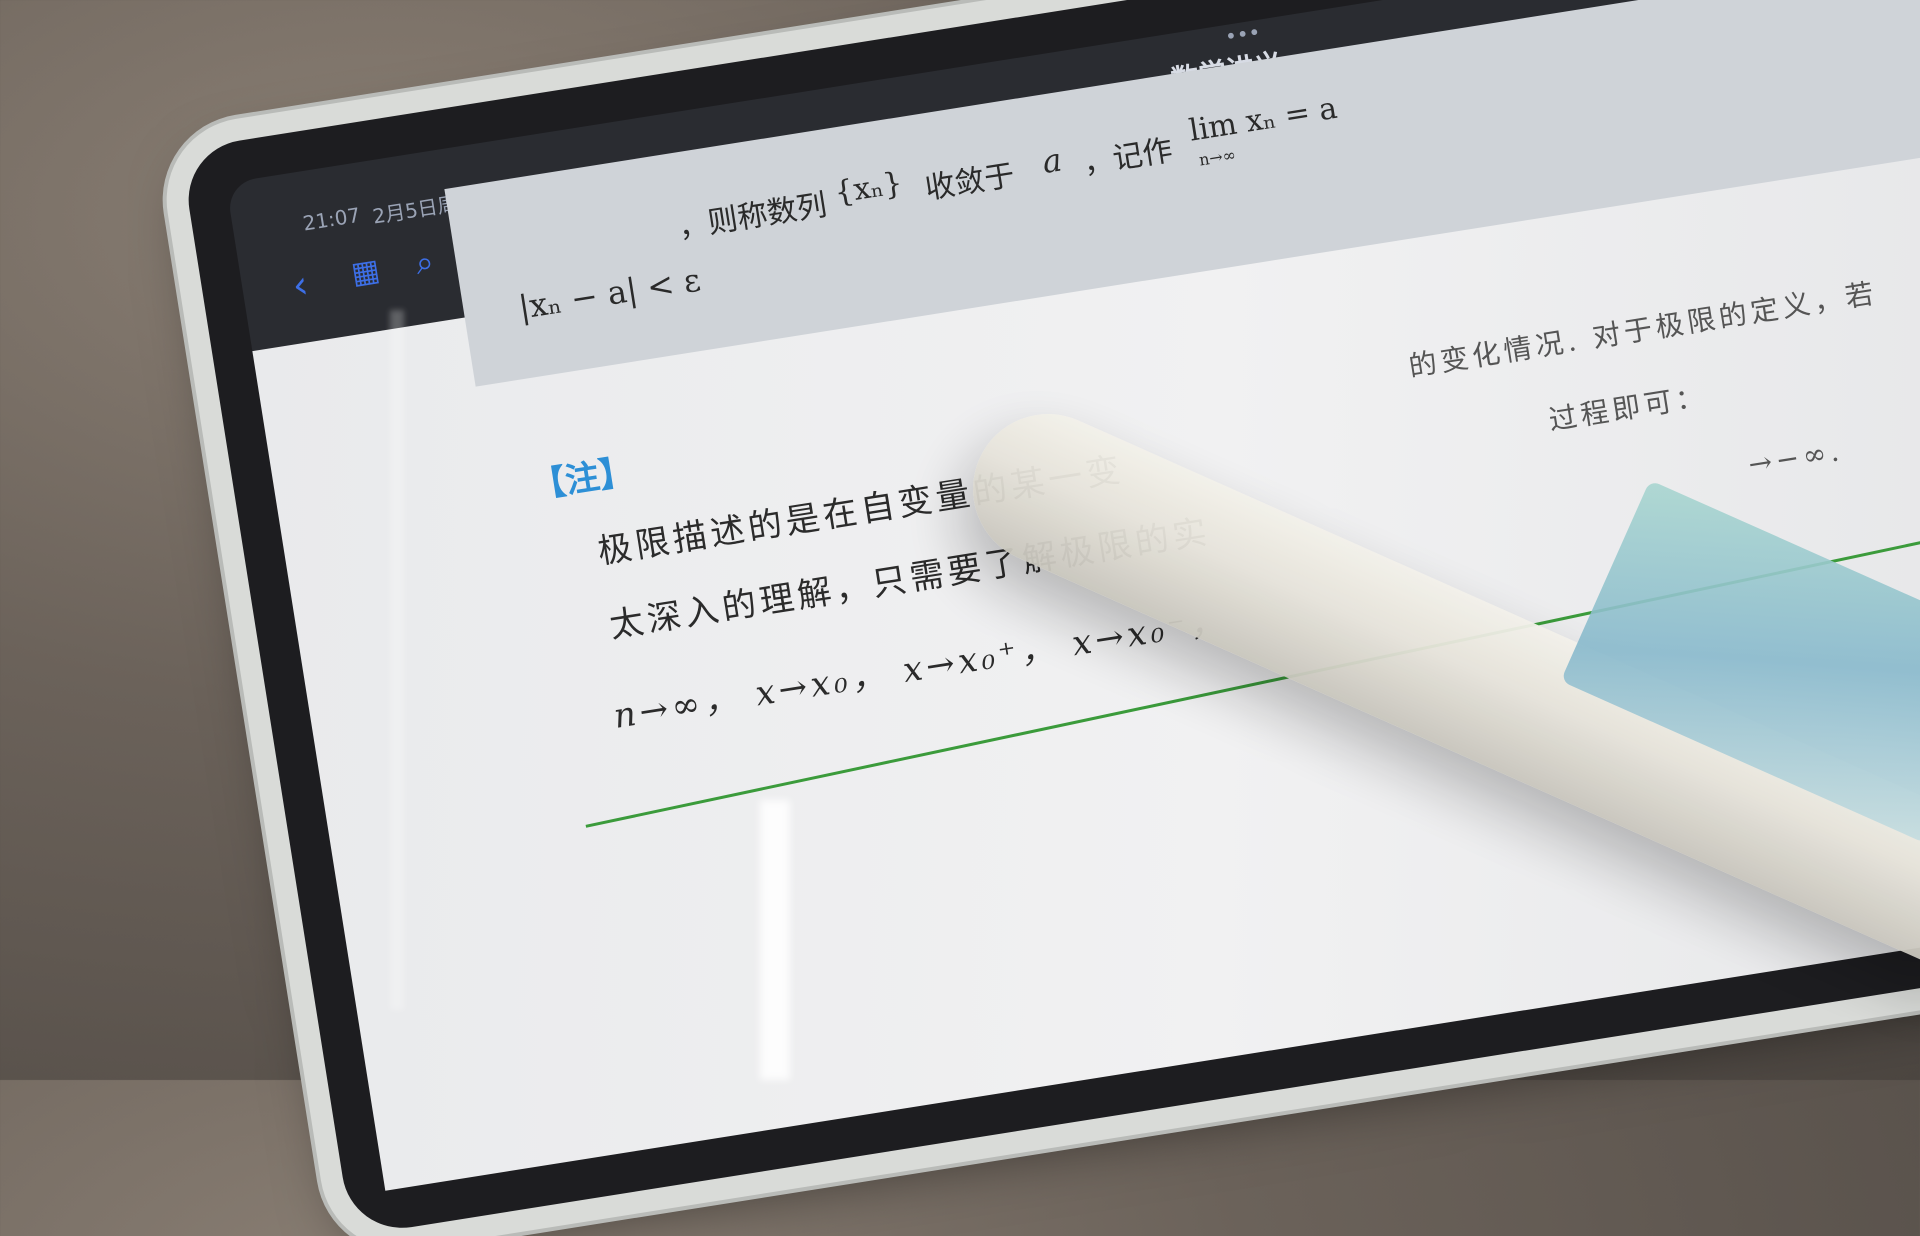  What do you see at coordinates (1796, 457) in the screenshot?
I see `note-line-3-right: →−∞.` at bounding box center [1796, 457].